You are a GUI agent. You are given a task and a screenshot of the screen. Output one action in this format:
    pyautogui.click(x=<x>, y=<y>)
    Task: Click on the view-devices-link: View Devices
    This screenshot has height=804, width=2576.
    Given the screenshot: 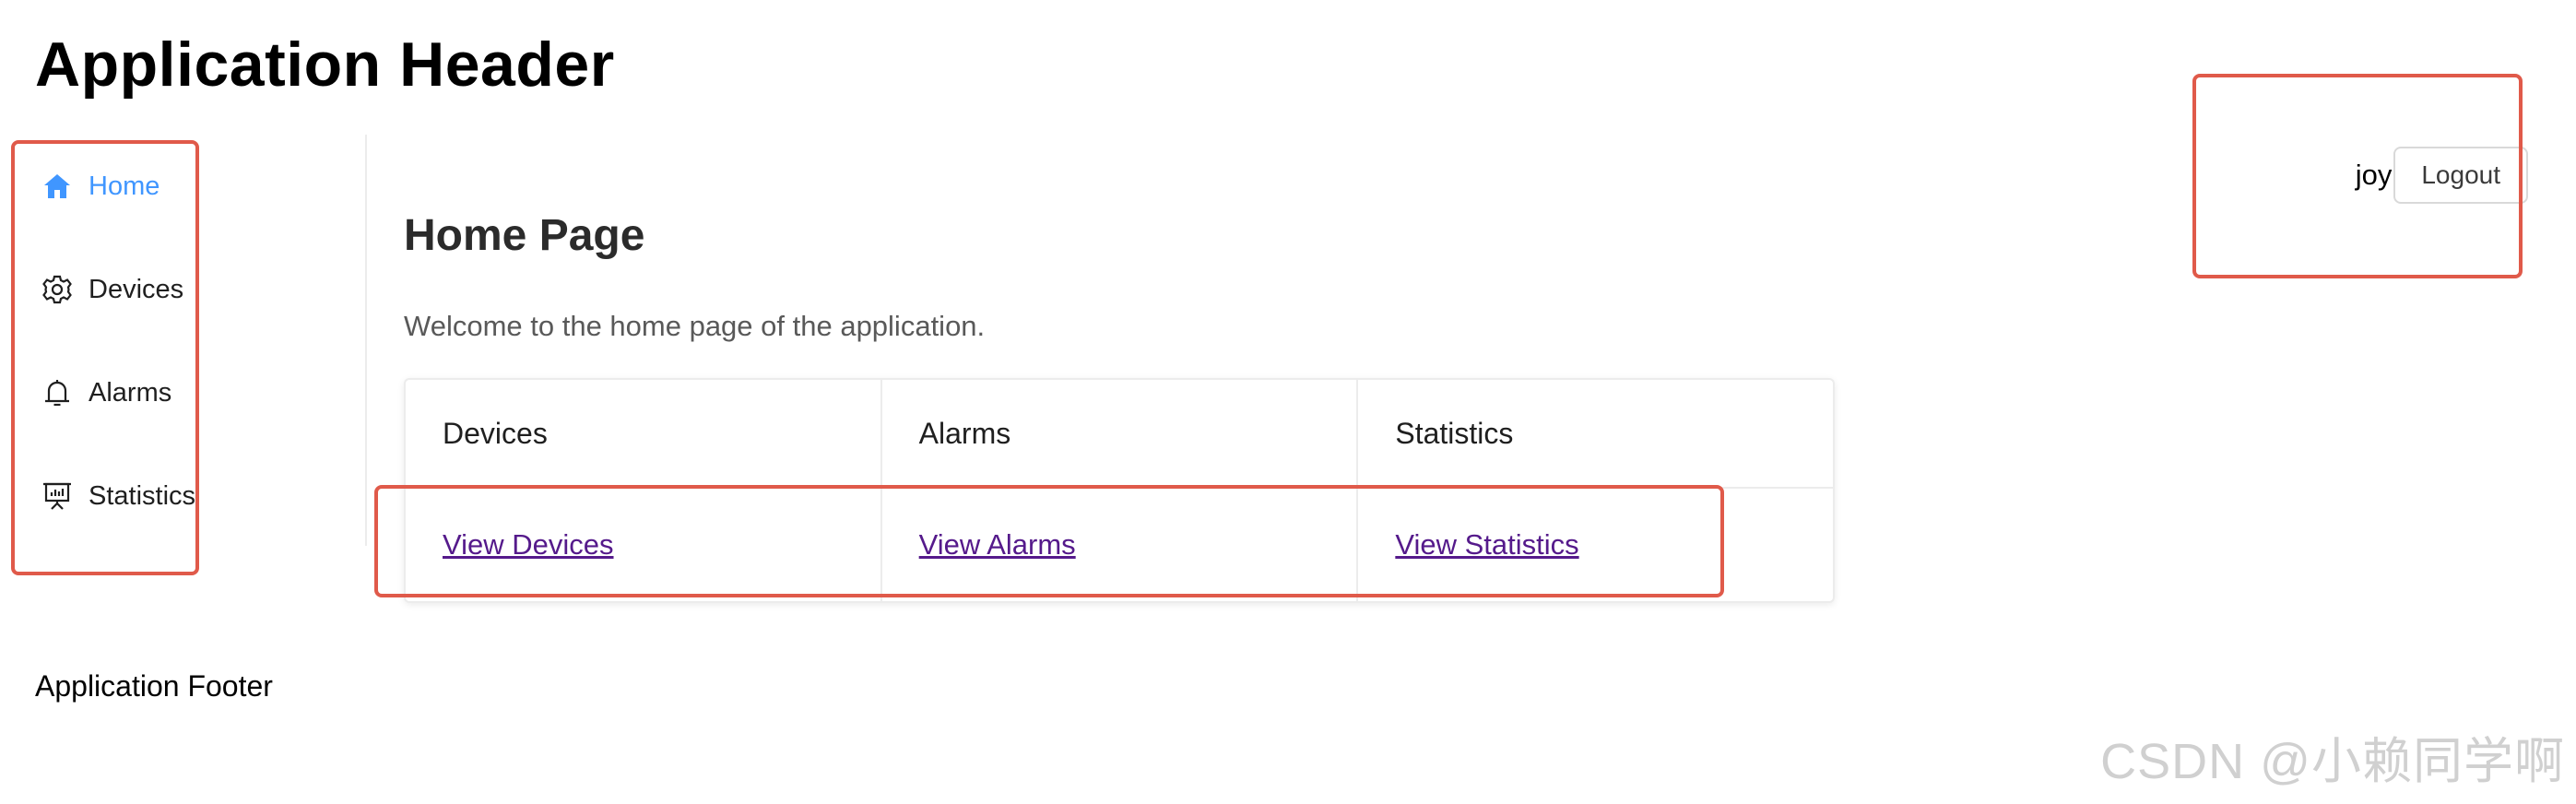 What is the action you would take?
    pyautogui.click(x=528, y=545)
    